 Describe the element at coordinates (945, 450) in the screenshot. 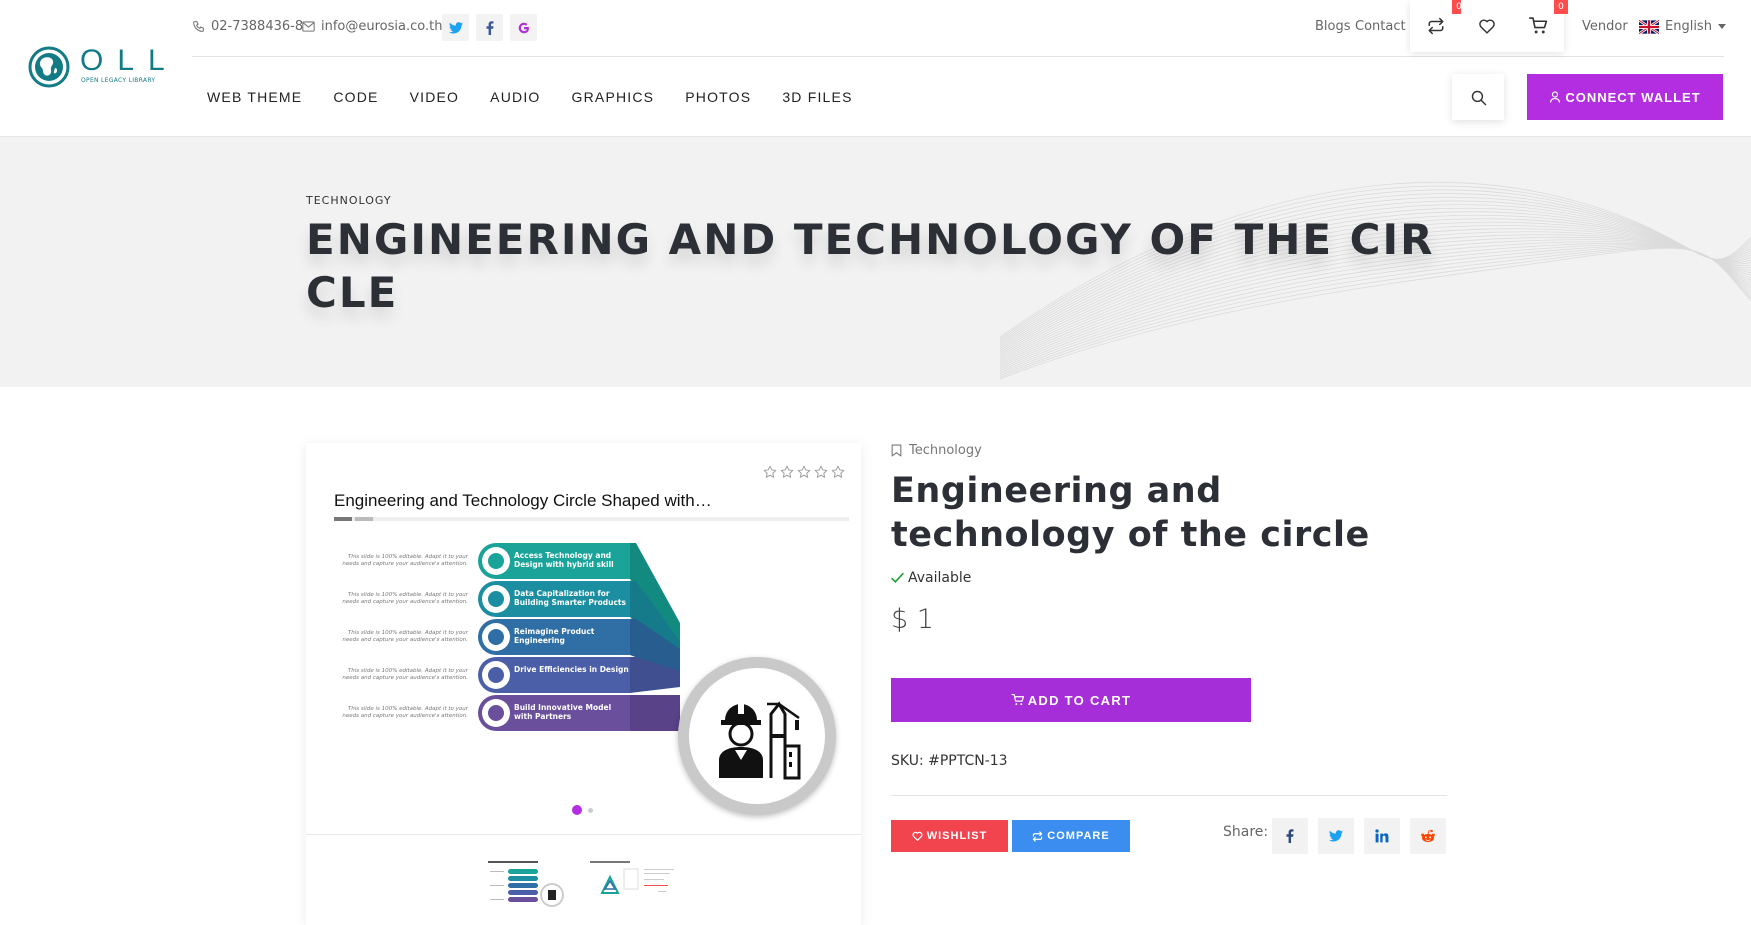

I see `product-category-label: Technology` at that location.